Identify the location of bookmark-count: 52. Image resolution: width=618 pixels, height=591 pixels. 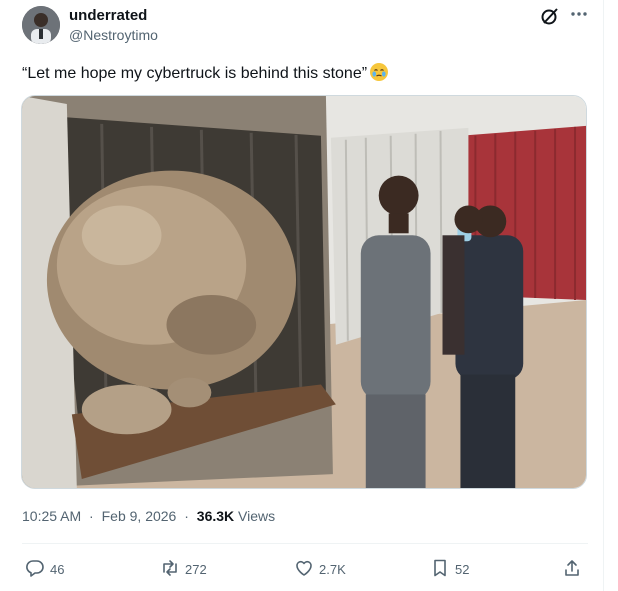
(462, 569).